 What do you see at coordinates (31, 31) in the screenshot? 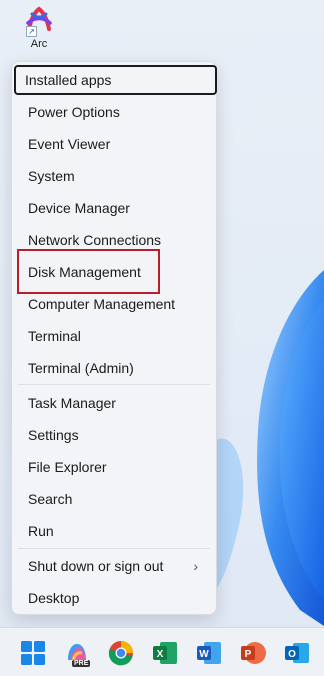
I see `shortcut-arrow-icon: ↗` at bounding box center [31, 31].